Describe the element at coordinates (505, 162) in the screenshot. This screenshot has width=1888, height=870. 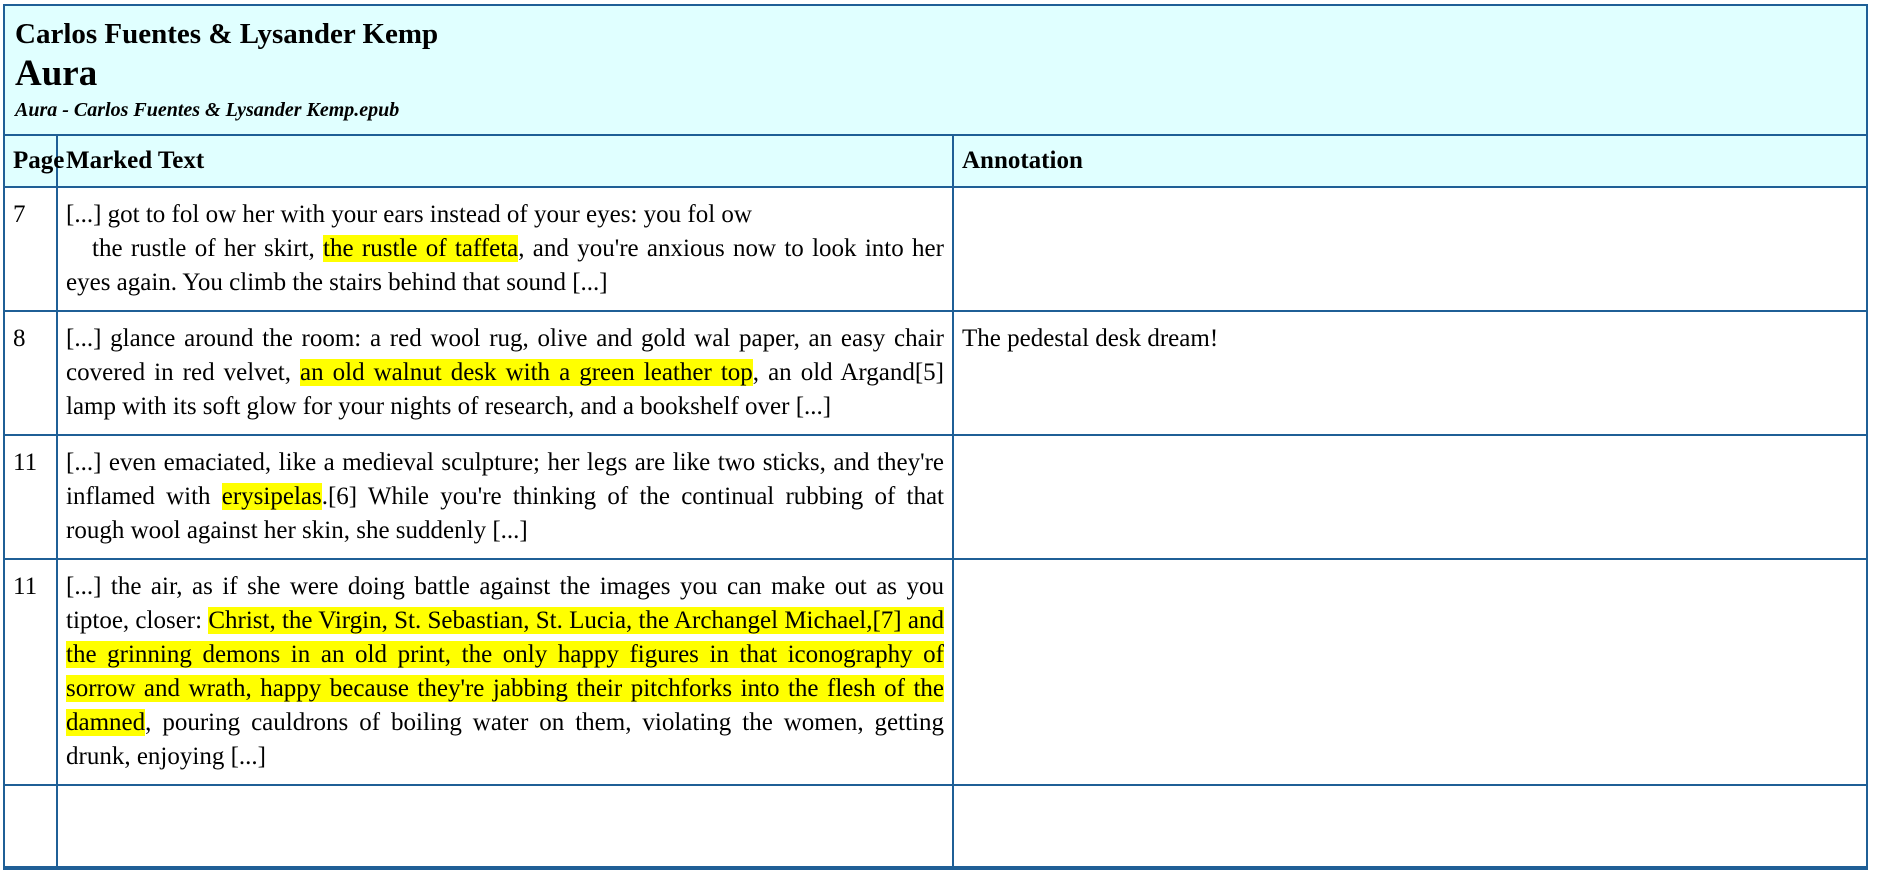
I see `column-header-marked-text: Marked Text` at that location.